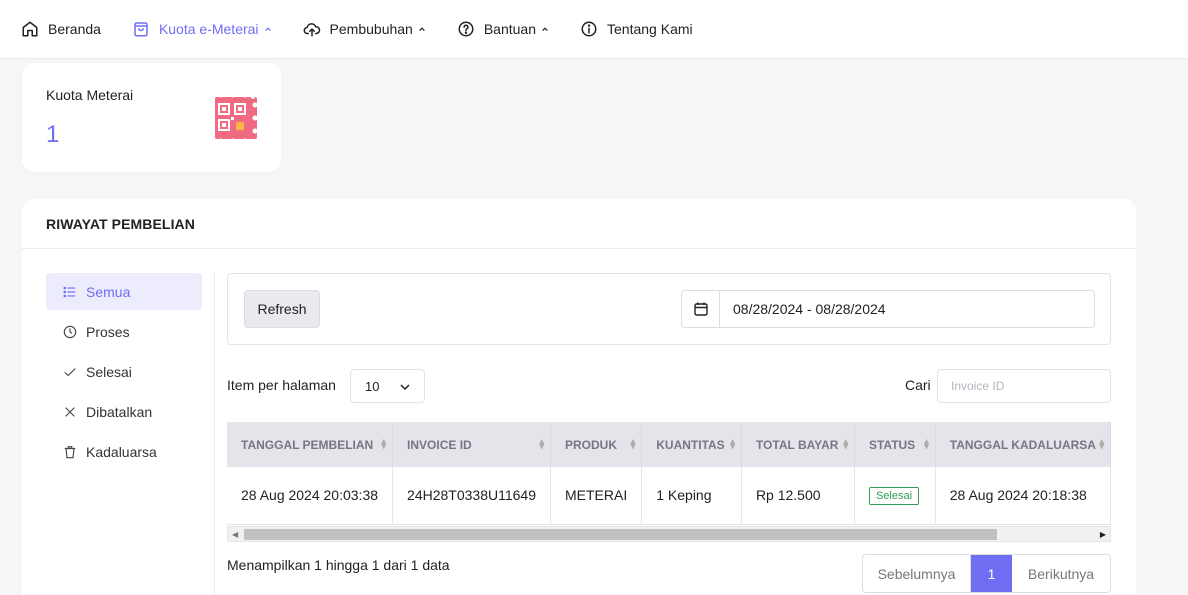 The width and height of the screenshot is (1188, 595). What do you see at coordinates (372, 386) in the screenshot?
I see `per-page-value: 10` at bounding box center [372, 386].